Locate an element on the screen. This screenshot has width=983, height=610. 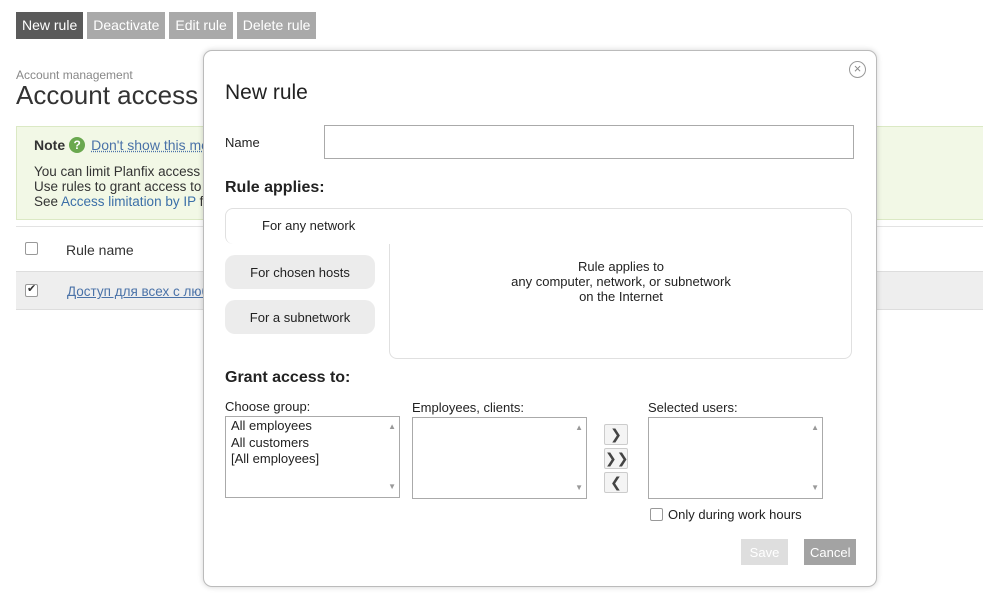
close-icon: × is located at coordinates (857, 69).